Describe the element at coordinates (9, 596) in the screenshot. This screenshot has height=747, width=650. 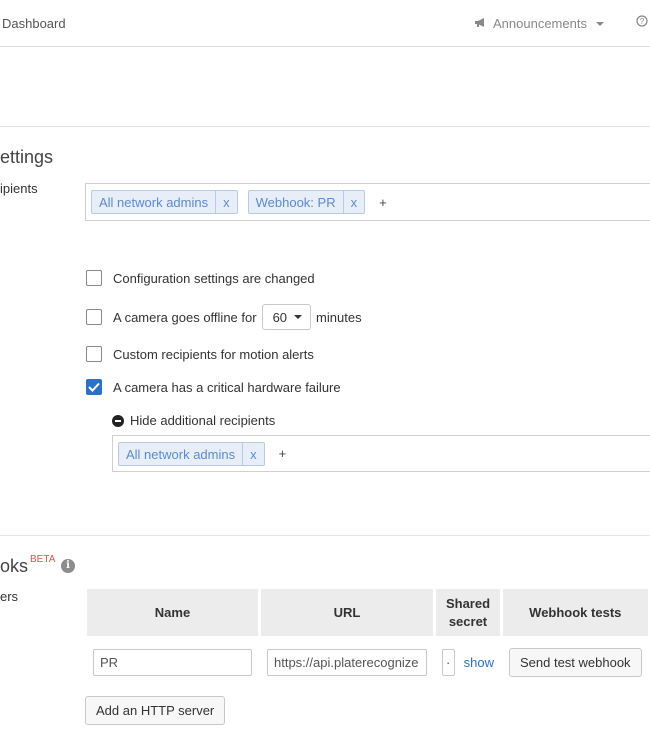
I see `http-servers-label: ers` at that location.